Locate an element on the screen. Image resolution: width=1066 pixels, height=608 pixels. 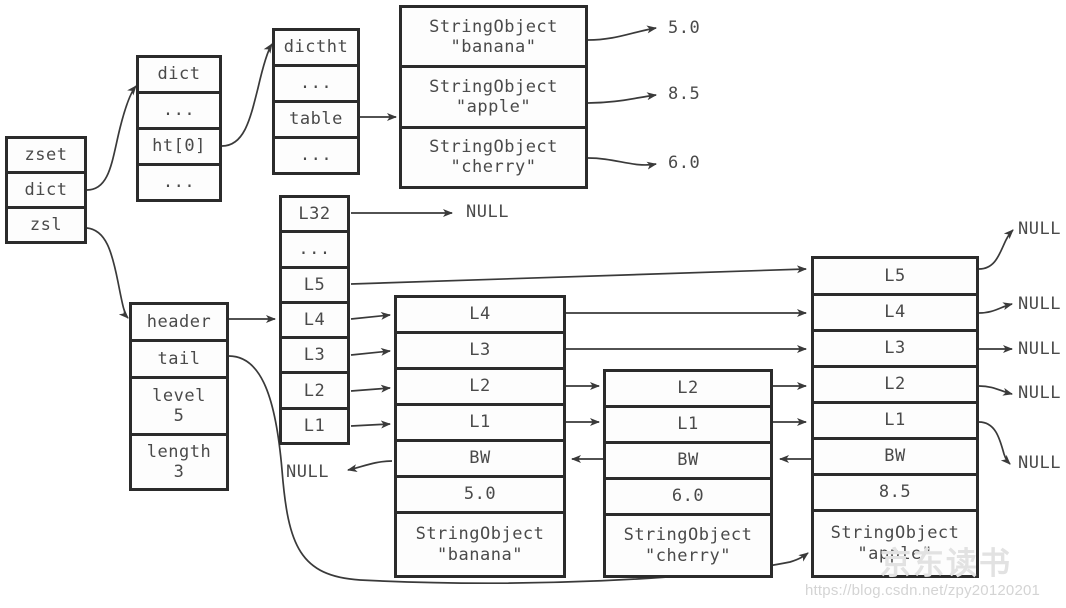
hash-entry-apple: StringObject "apple" is located at coordinates (493, 98).